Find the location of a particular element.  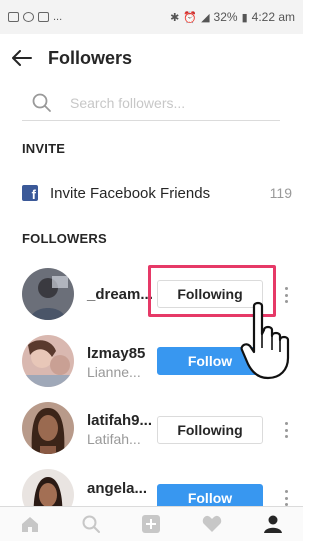

clock: 4:22 am is located at coordinates (273, 17).